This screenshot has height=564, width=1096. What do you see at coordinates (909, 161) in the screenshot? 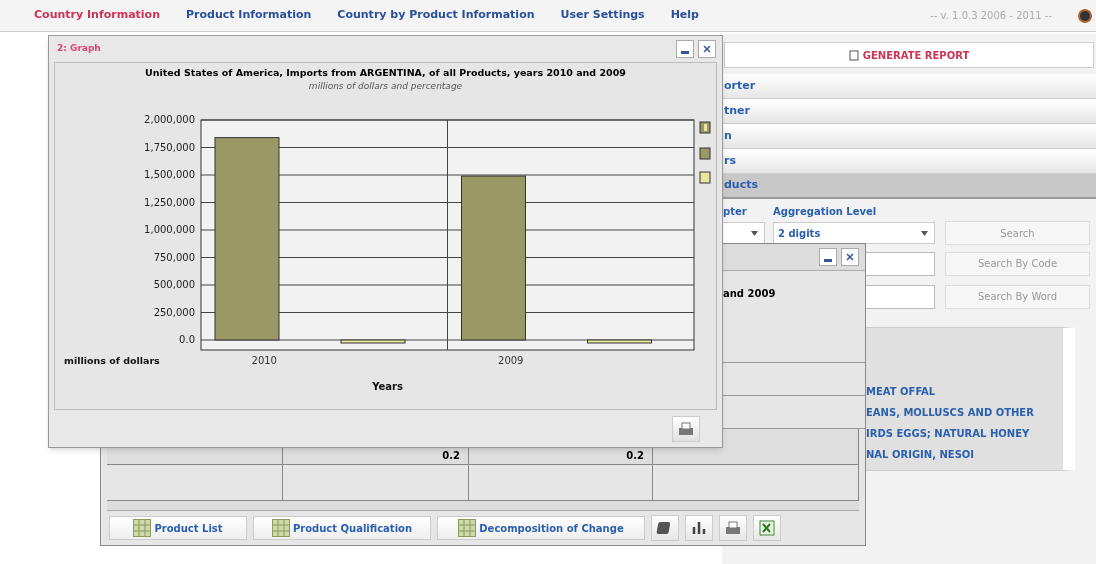
I see `accordion-header: rs` at bounding box center [909, 161].